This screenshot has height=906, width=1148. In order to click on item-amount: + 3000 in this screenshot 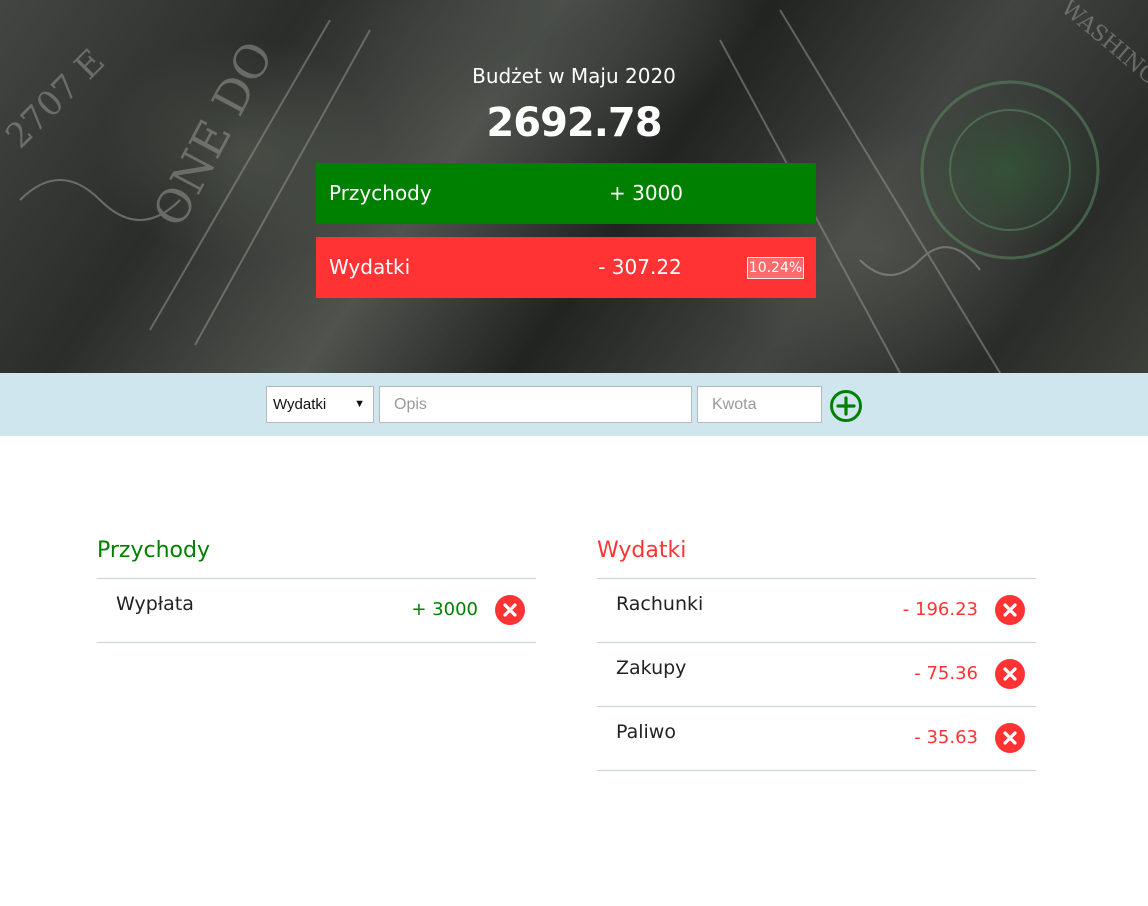, I will do `click(444, 609)`.